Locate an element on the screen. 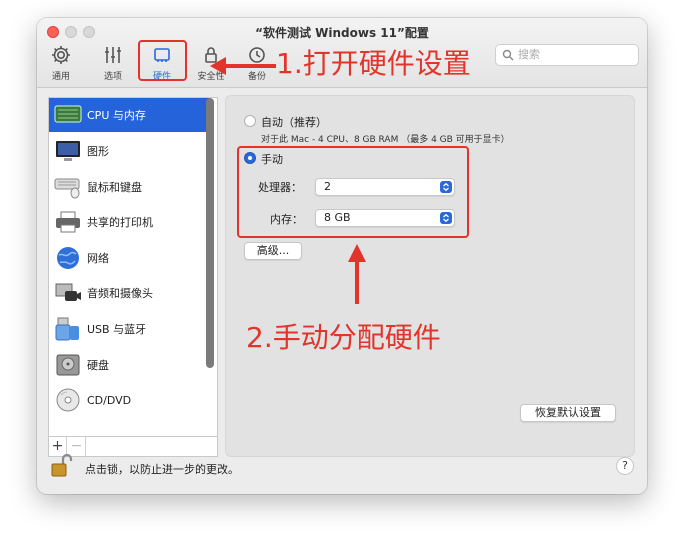 This screenshot has height=534, width=680. up-arrow-icon is located at coordinates (357, 274).